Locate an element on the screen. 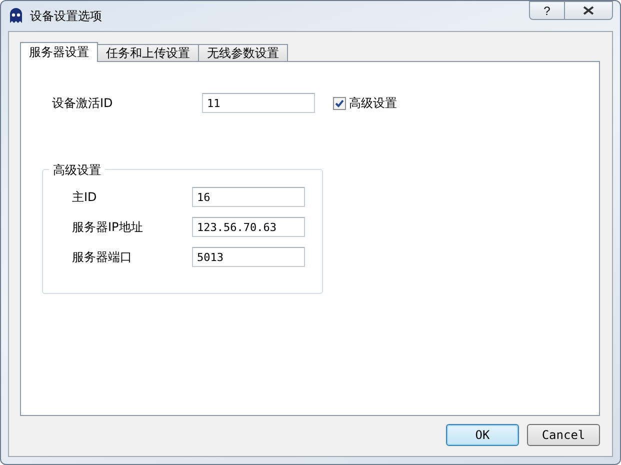 Image resolution: width=621 pixels, height=465 pixels. input-field: 5013 is located at coordinates (248, 257).